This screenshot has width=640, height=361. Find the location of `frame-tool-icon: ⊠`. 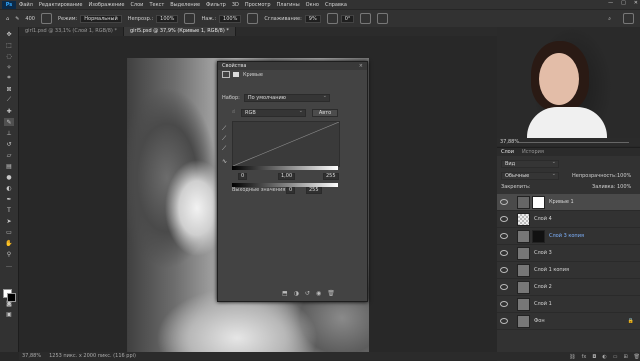

frame-tool-icon: ⊠ is located at coordinates (9, 89).